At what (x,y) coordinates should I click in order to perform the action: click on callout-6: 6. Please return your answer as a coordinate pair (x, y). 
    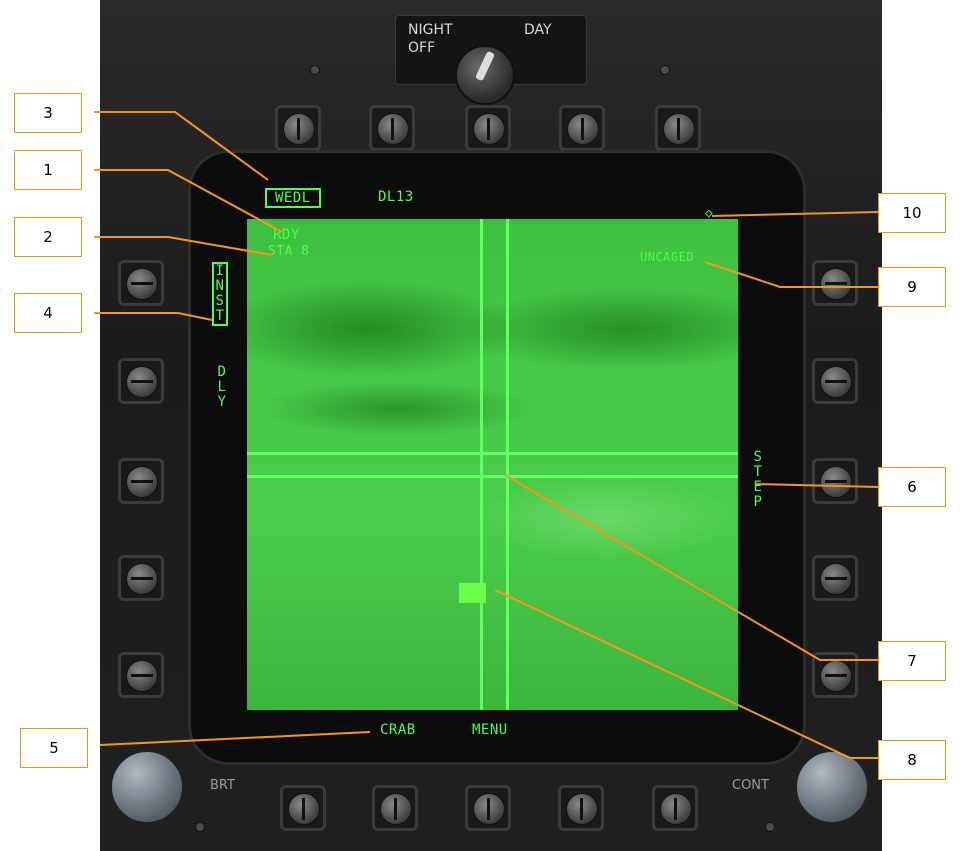
    Looking at the image, I should click on (912, 487).